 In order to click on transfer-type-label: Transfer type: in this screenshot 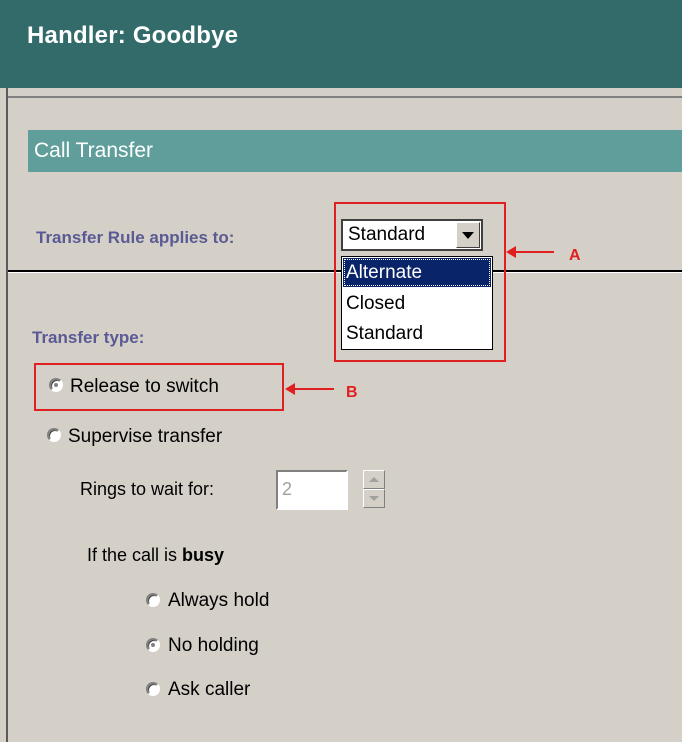, I will do `click(88, 337)`.